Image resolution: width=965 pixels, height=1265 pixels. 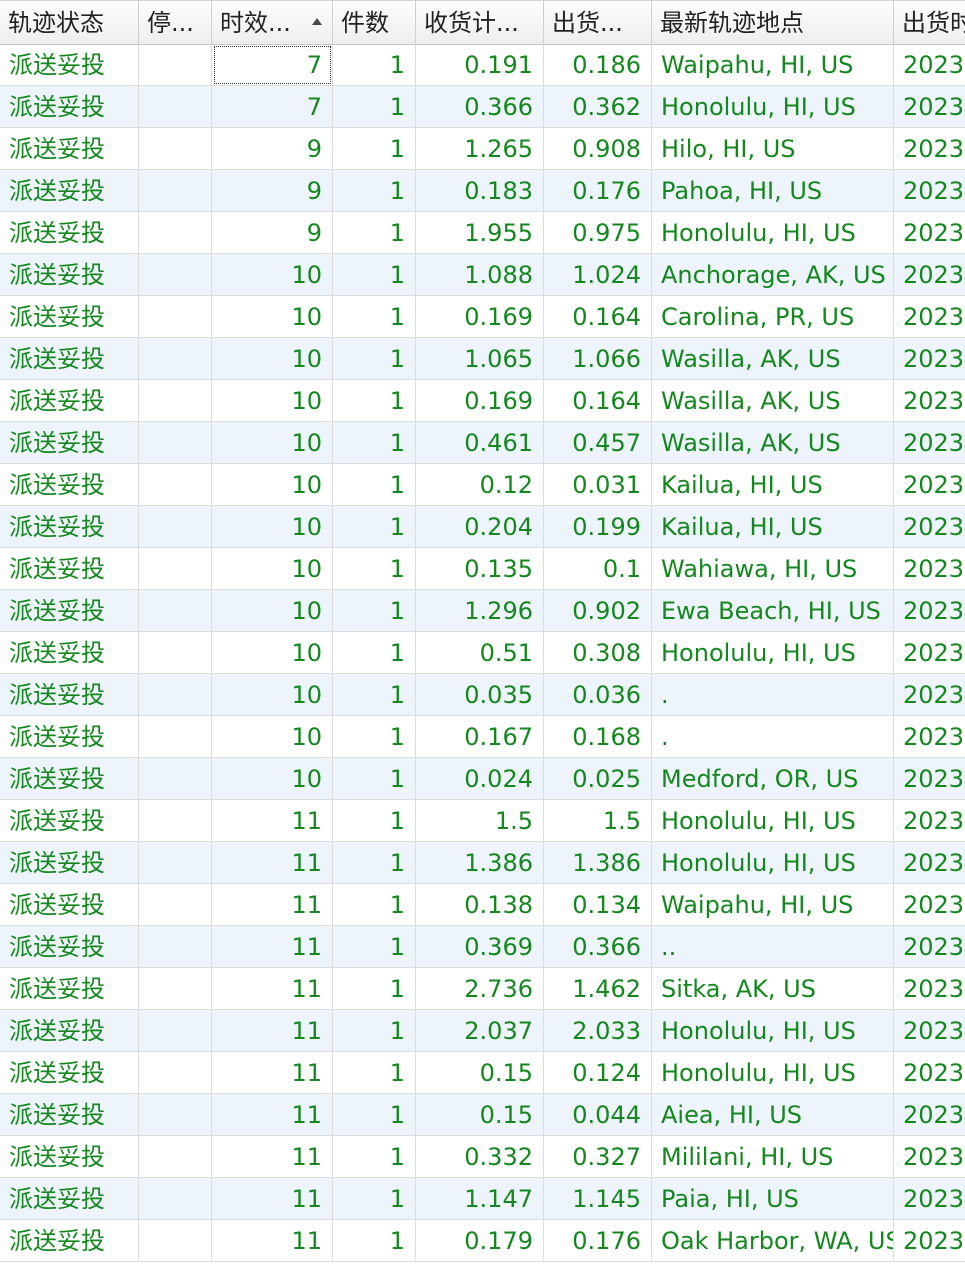 What do you see at coordinates (773, 191) in the screenshot?
I see `cell-latest-location: Pahoa, HI, US` at bounding box center [773, 191].